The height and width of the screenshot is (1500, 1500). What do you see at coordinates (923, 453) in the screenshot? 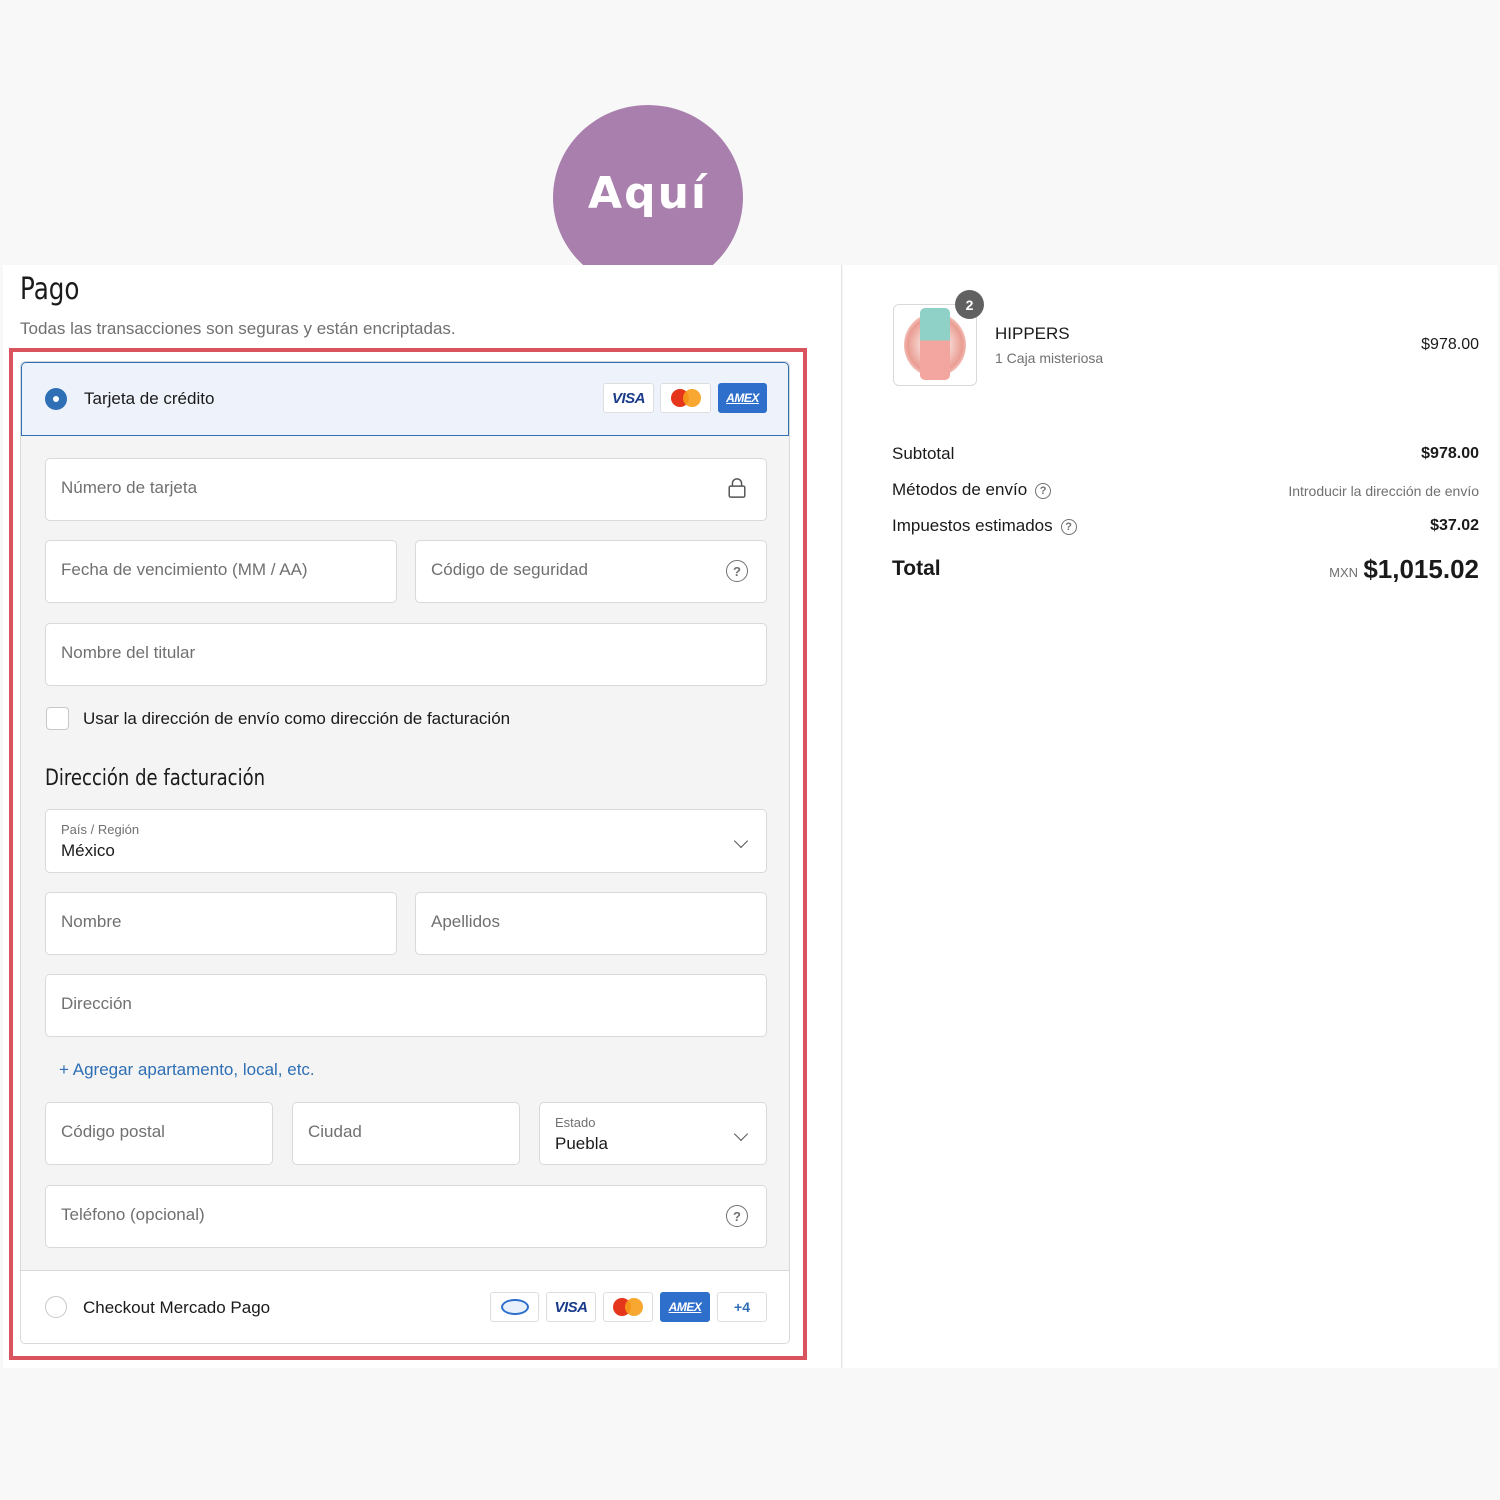
I see `subtotal-label: Subtotal` at bounding box center [923, 453].